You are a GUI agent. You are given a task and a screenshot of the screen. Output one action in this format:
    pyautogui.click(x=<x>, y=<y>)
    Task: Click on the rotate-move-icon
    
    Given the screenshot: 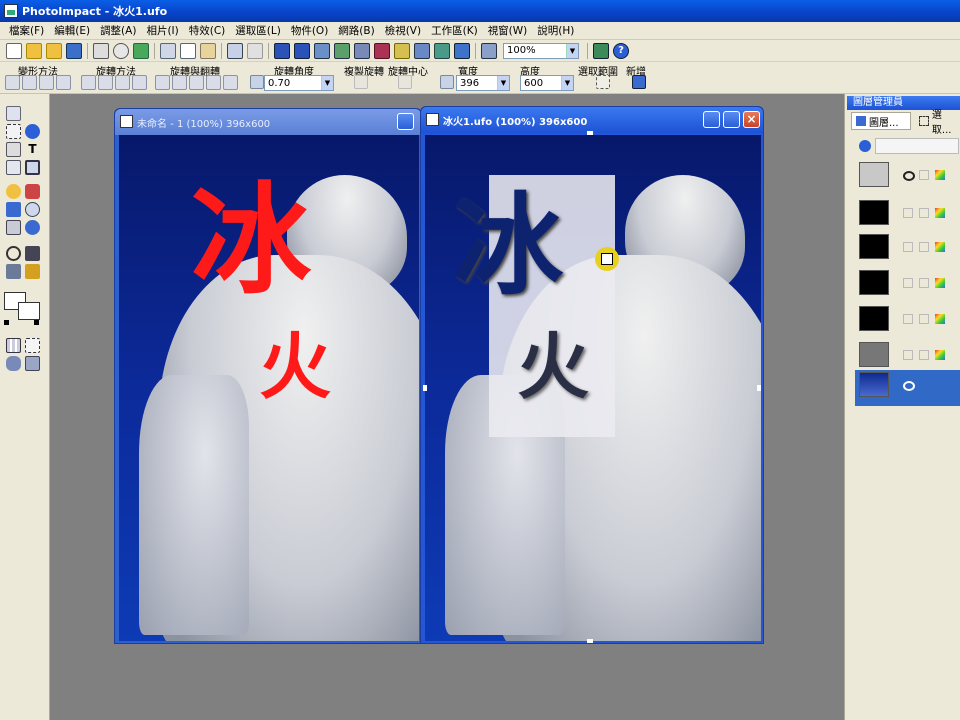 What is the action you would take?
    pyautogui.click(x=139, y=82)
    